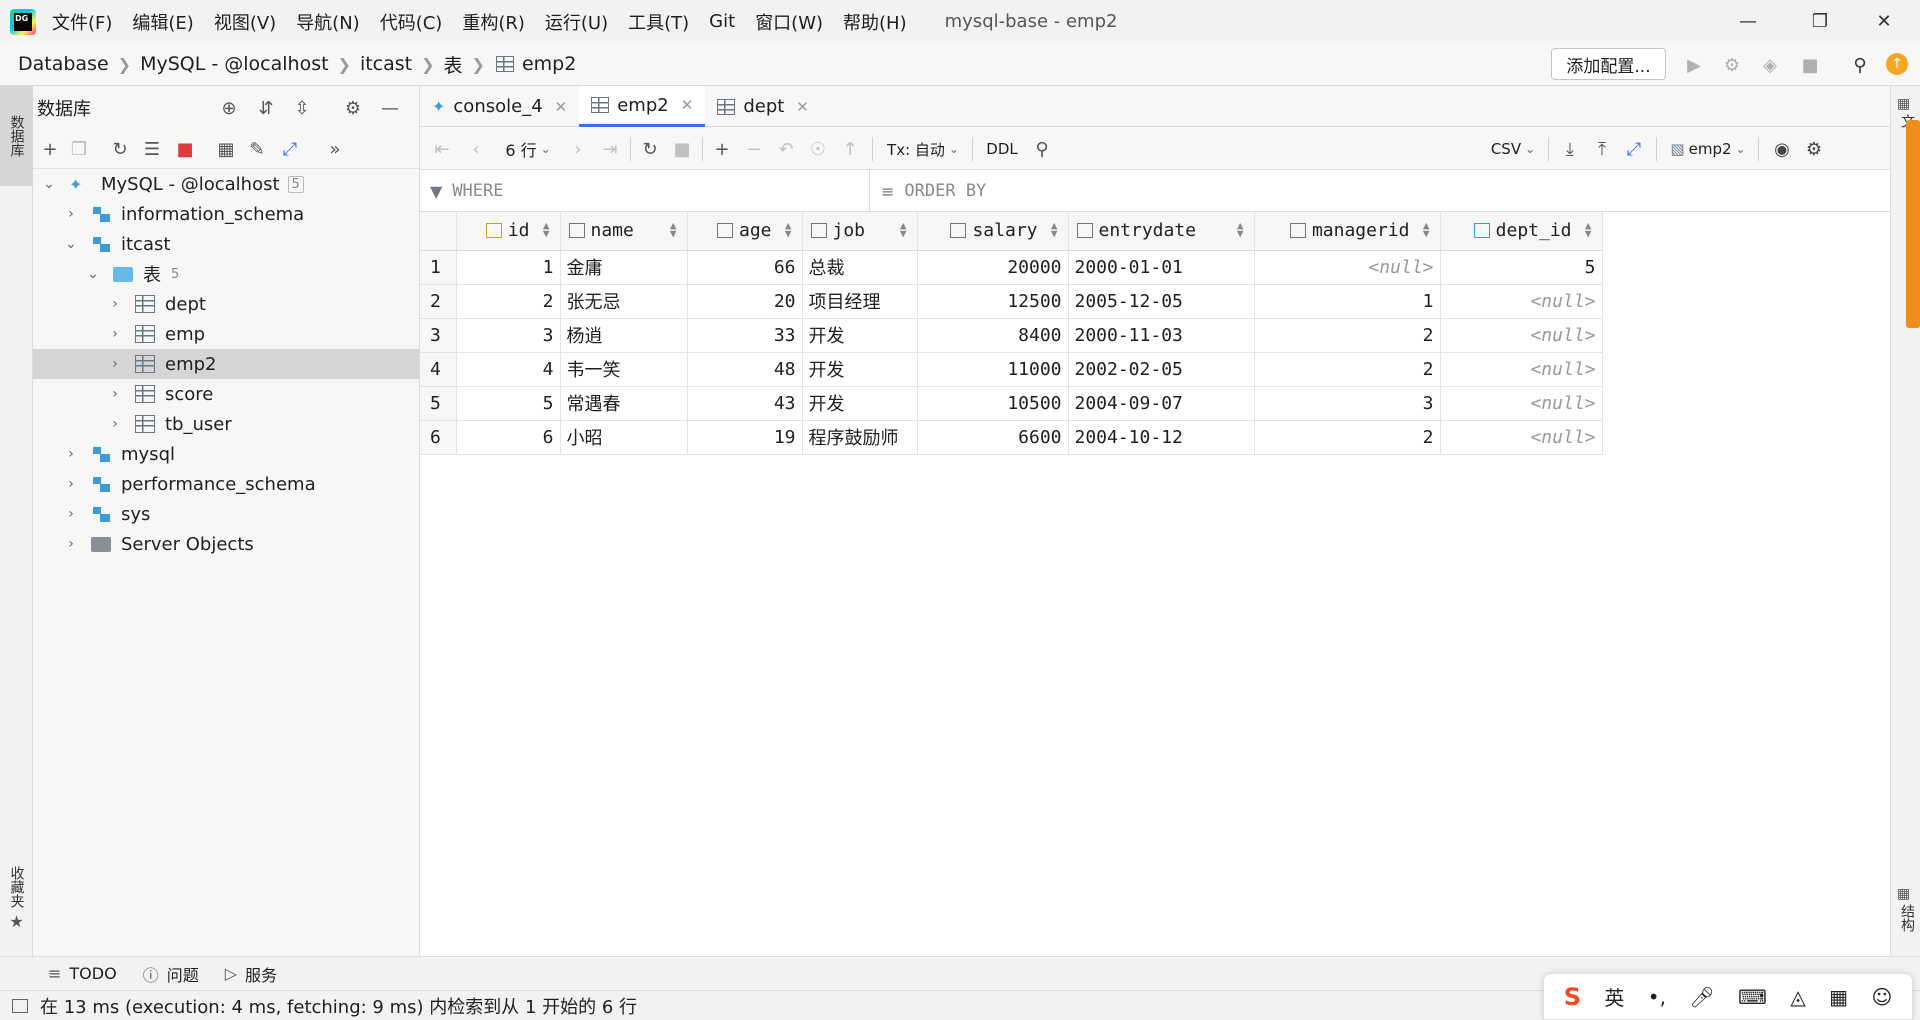 The height and width of the screenshot is (1020, 1920). Describe the element at coordinates (438, 301) in the screenshot. I see `row-number: 2` at that location.